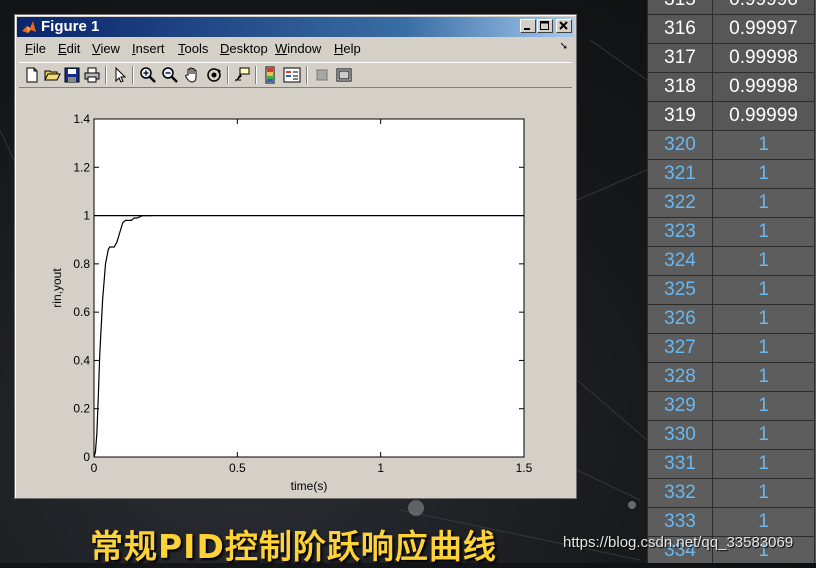 The height and width of the screenshot is (568, 816). Describe the element at coordinates (763, 7) in the screenshot. I see `row-value-cell: 0.99996` at that location.